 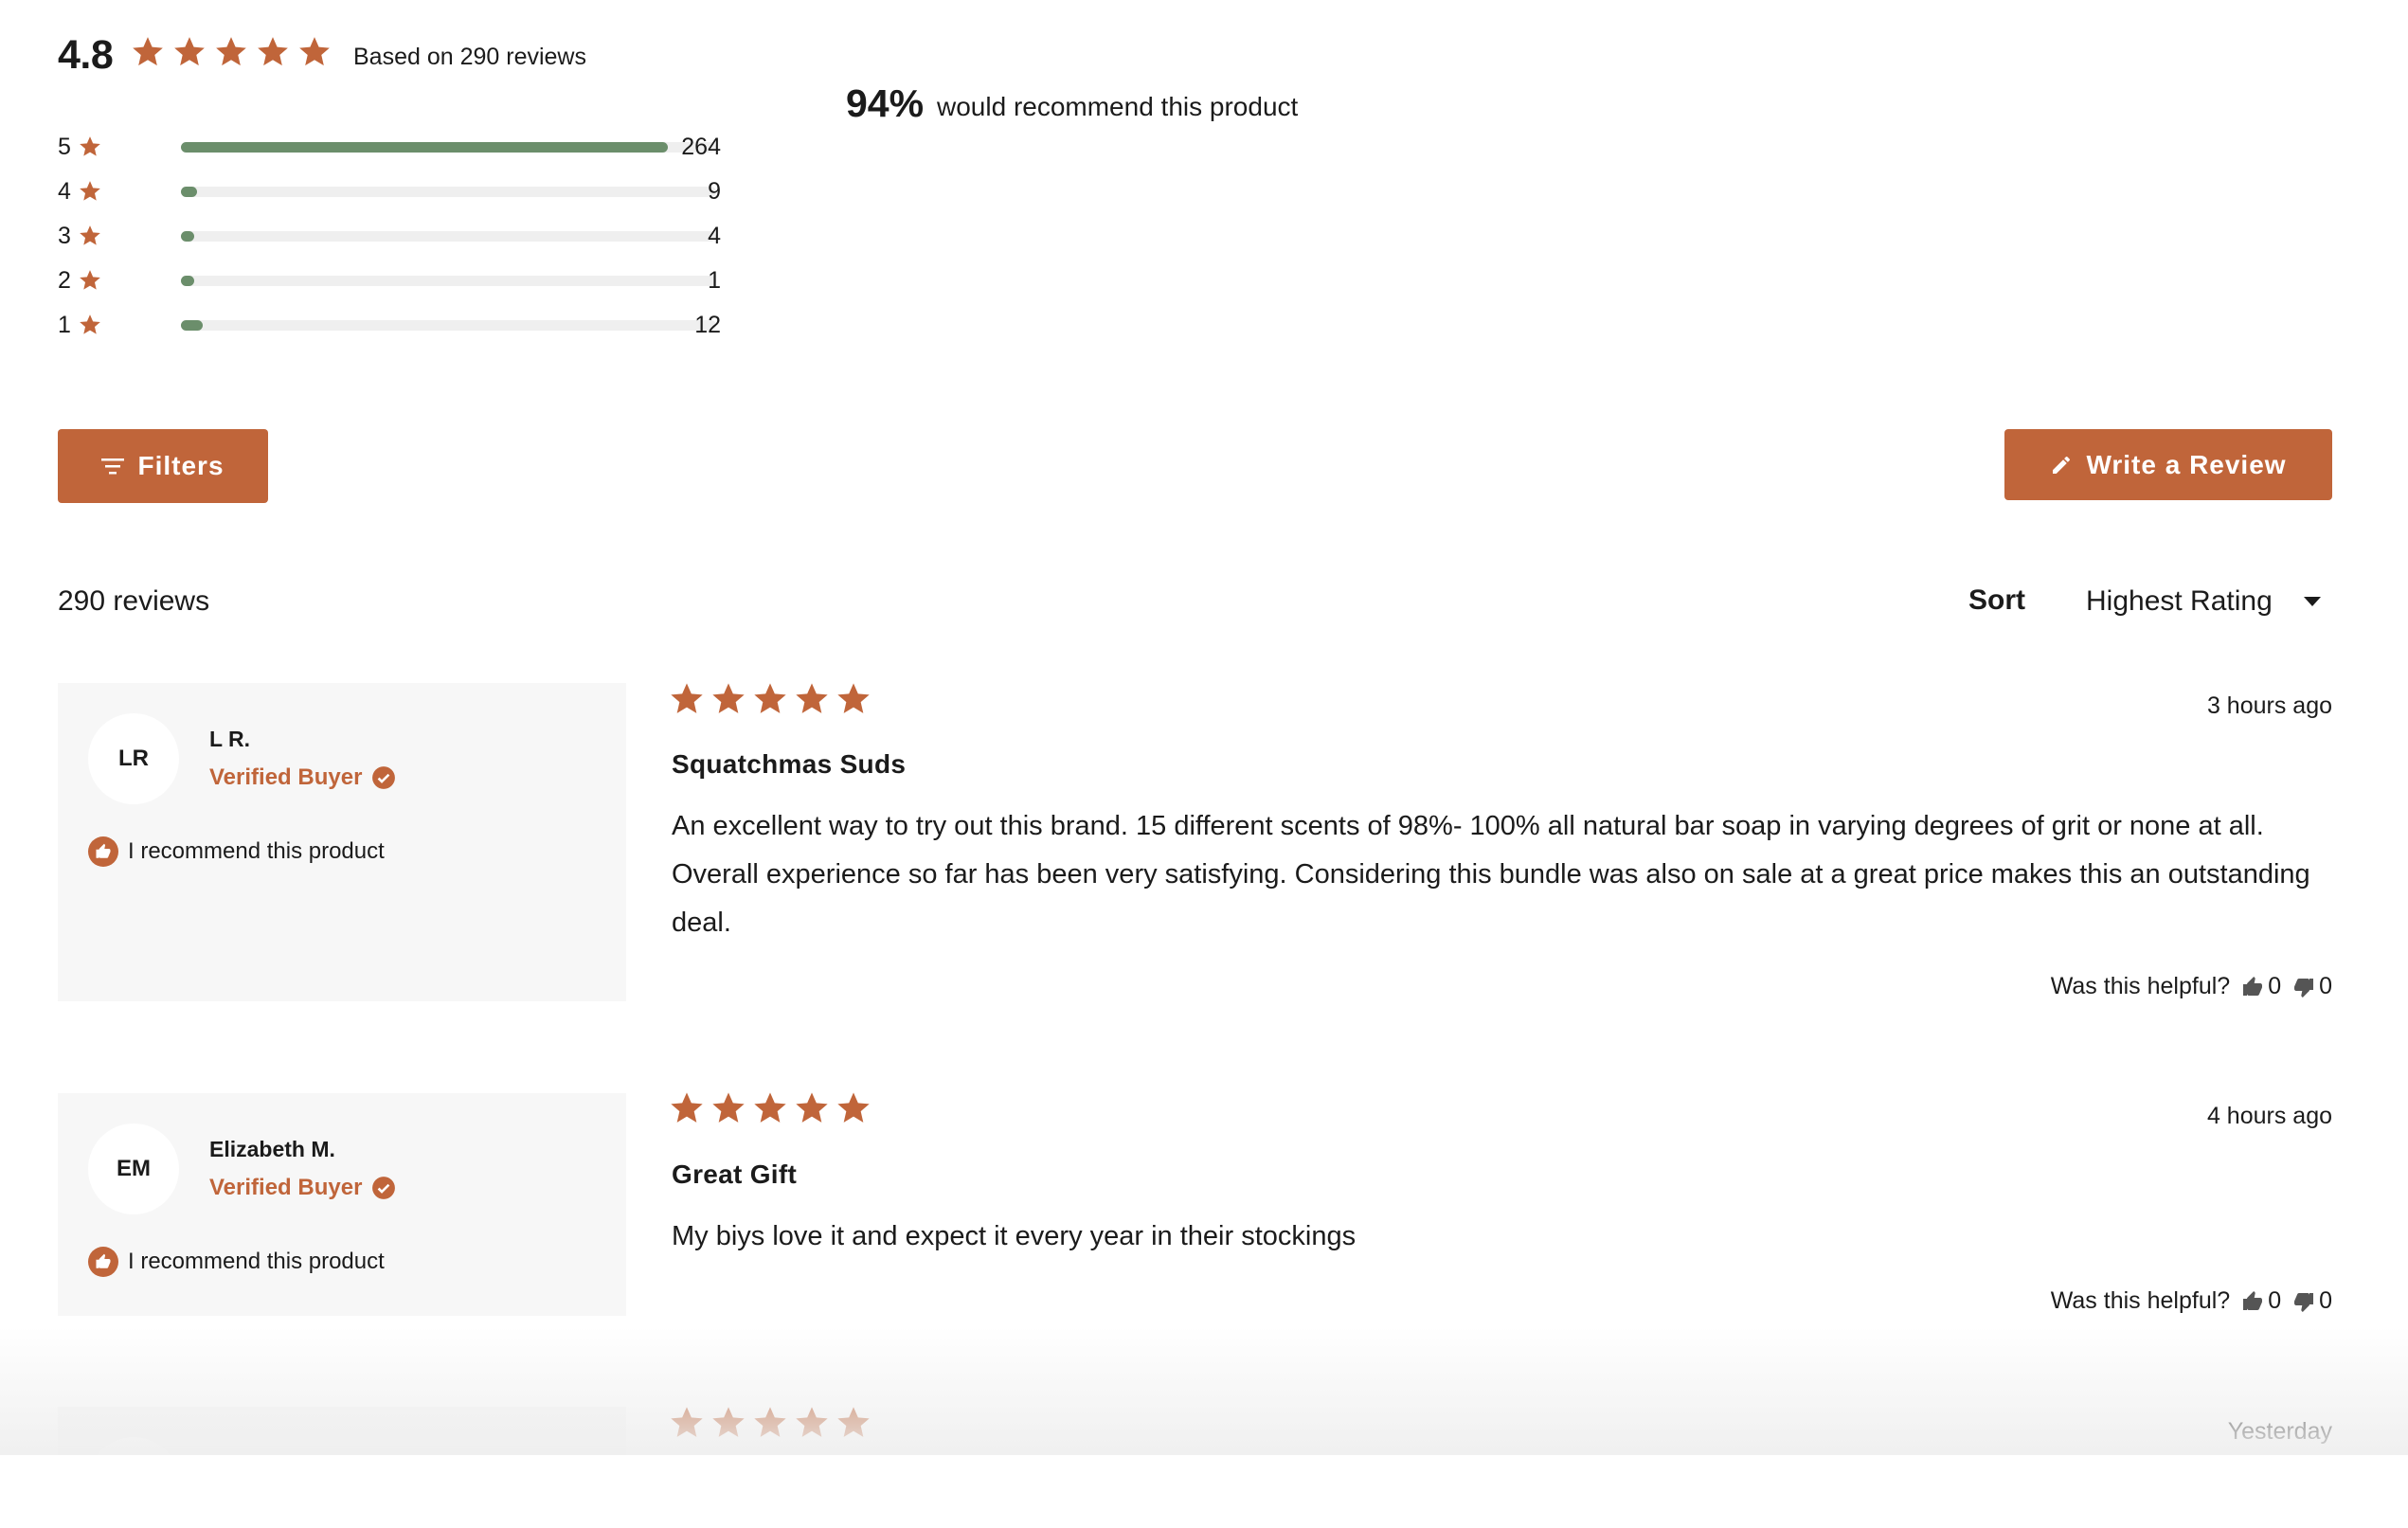 I want to click on review-count: 290 reviews, so click(x=134, y=601).